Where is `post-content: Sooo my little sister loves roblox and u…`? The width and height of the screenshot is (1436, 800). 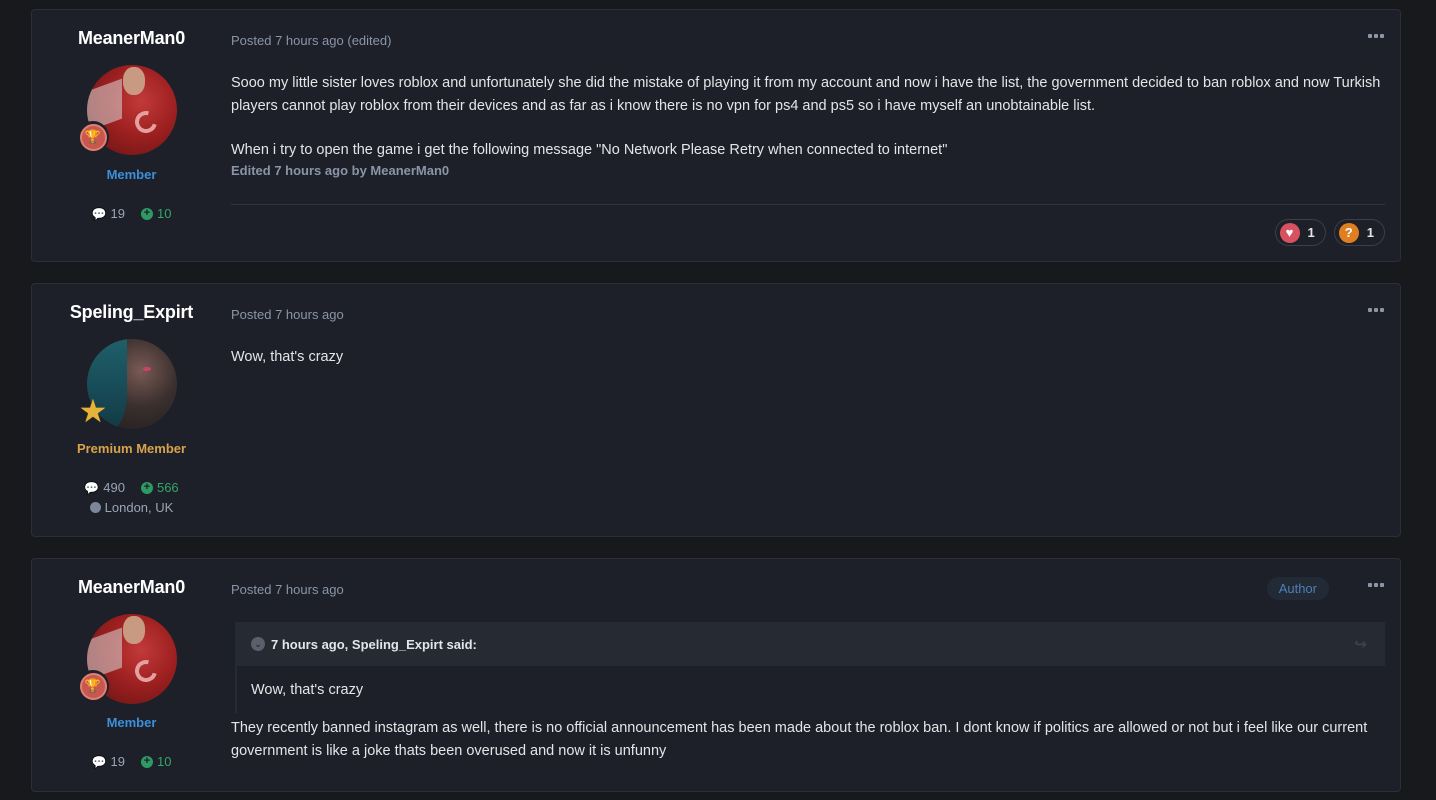
post-content: Sooo my little sister loves roblox and u… is located at coordinates (808, 126).